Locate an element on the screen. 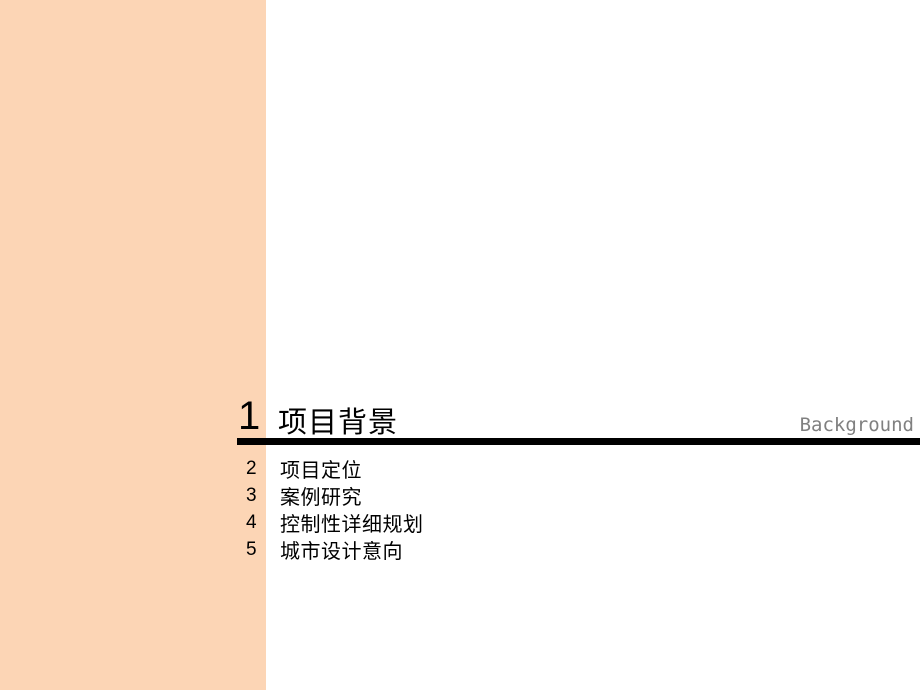  toc-item: 5 城市设计意向 is located at coordinates (332, 550).